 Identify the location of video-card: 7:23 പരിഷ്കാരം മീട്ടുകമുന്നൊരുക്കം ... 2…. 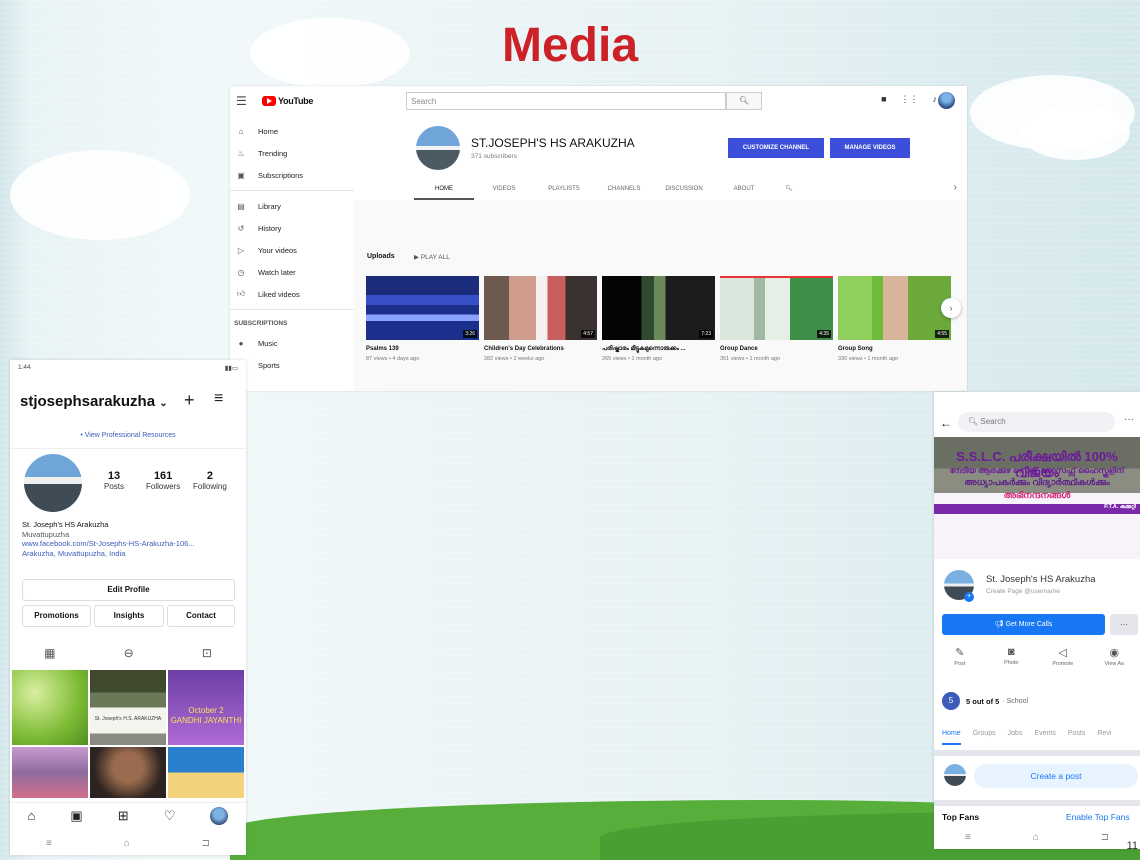
(658, 319).